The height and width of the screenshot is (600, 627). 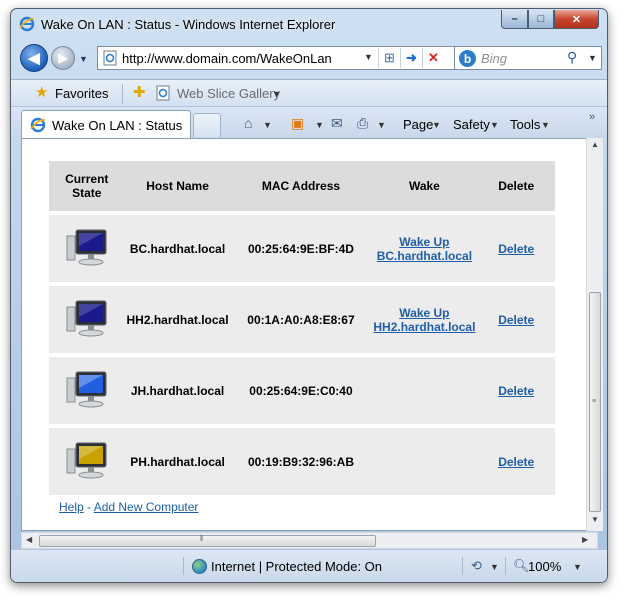 I want to click on security-zone-status: Internet | Protected Mode: On, so click(x=296, y=566).